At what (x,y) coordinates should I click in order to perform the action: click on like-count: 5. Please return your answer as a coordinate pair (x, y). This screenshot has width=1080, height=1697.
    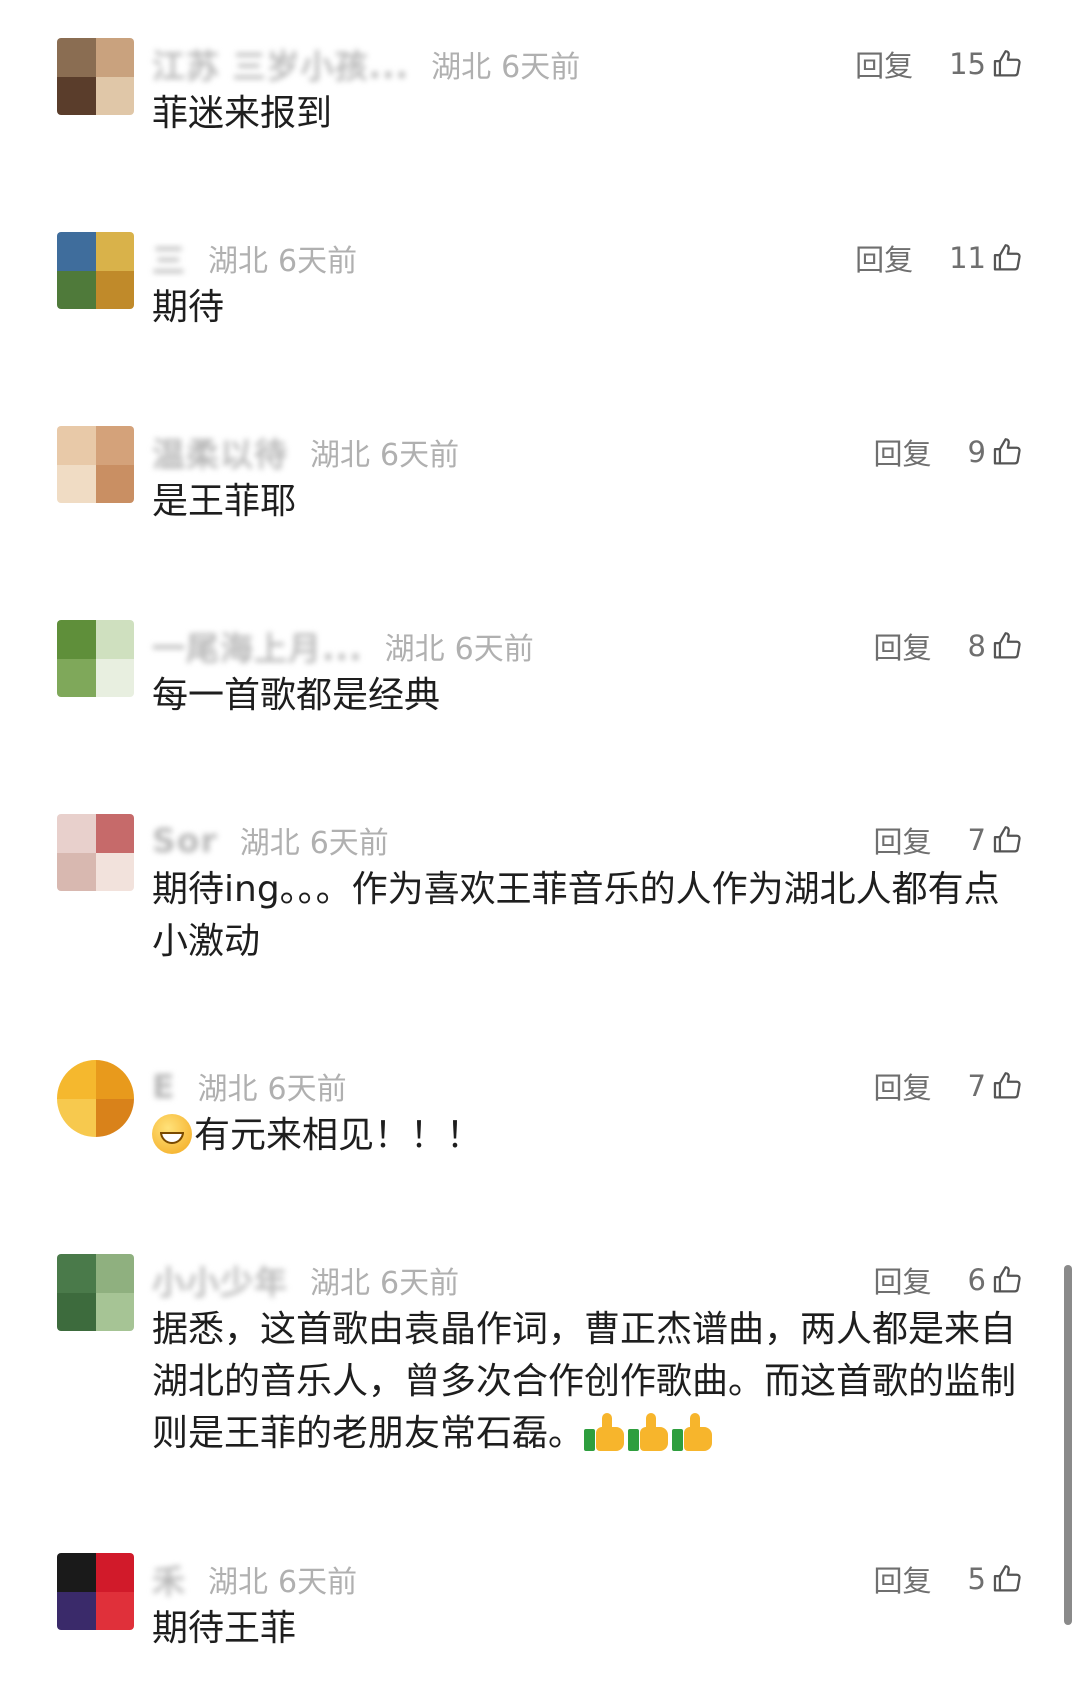
    Looking at the image, I should click on (976, 1579).